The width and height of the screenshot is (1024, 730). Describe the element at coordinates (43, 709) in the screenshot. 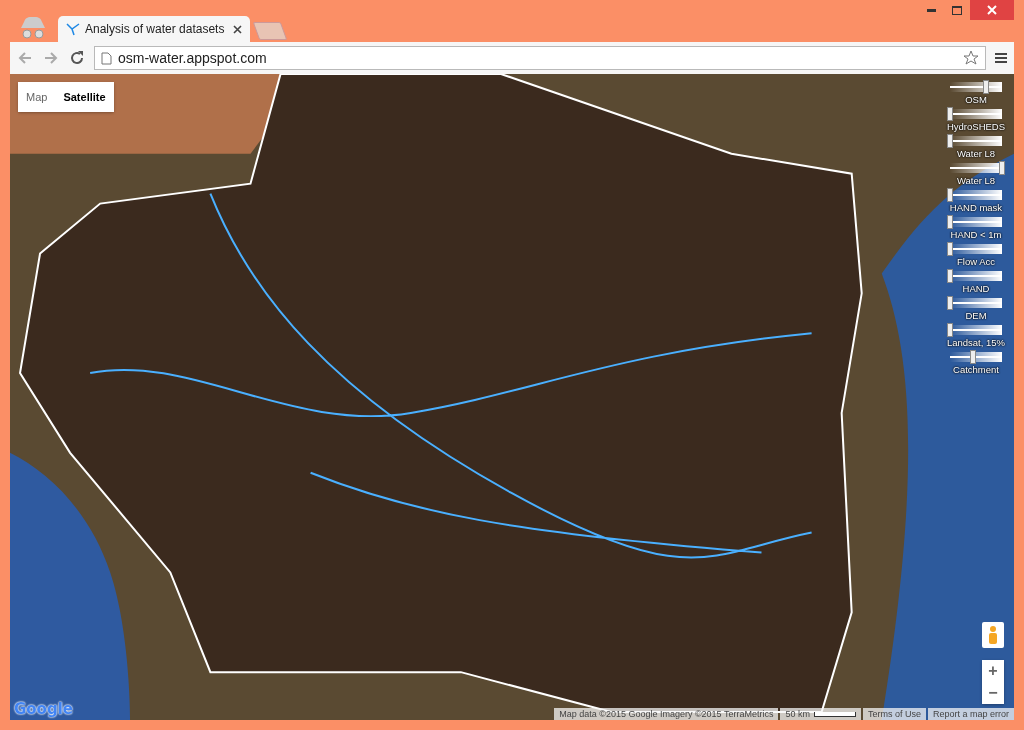

I see `google-logo: Google` at that location.